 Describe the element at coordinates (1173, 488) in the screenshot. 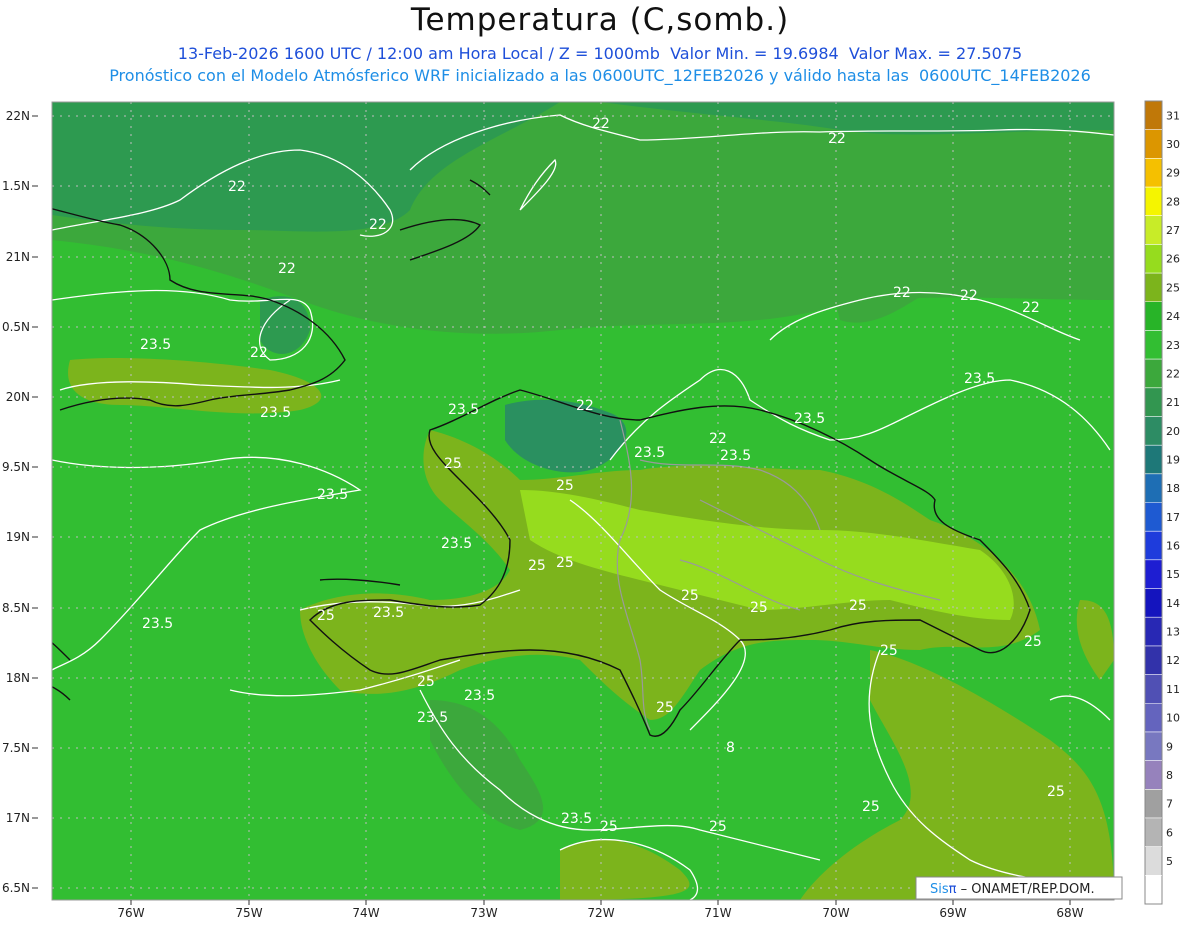

I see `colorbar-label: 18` at that location.